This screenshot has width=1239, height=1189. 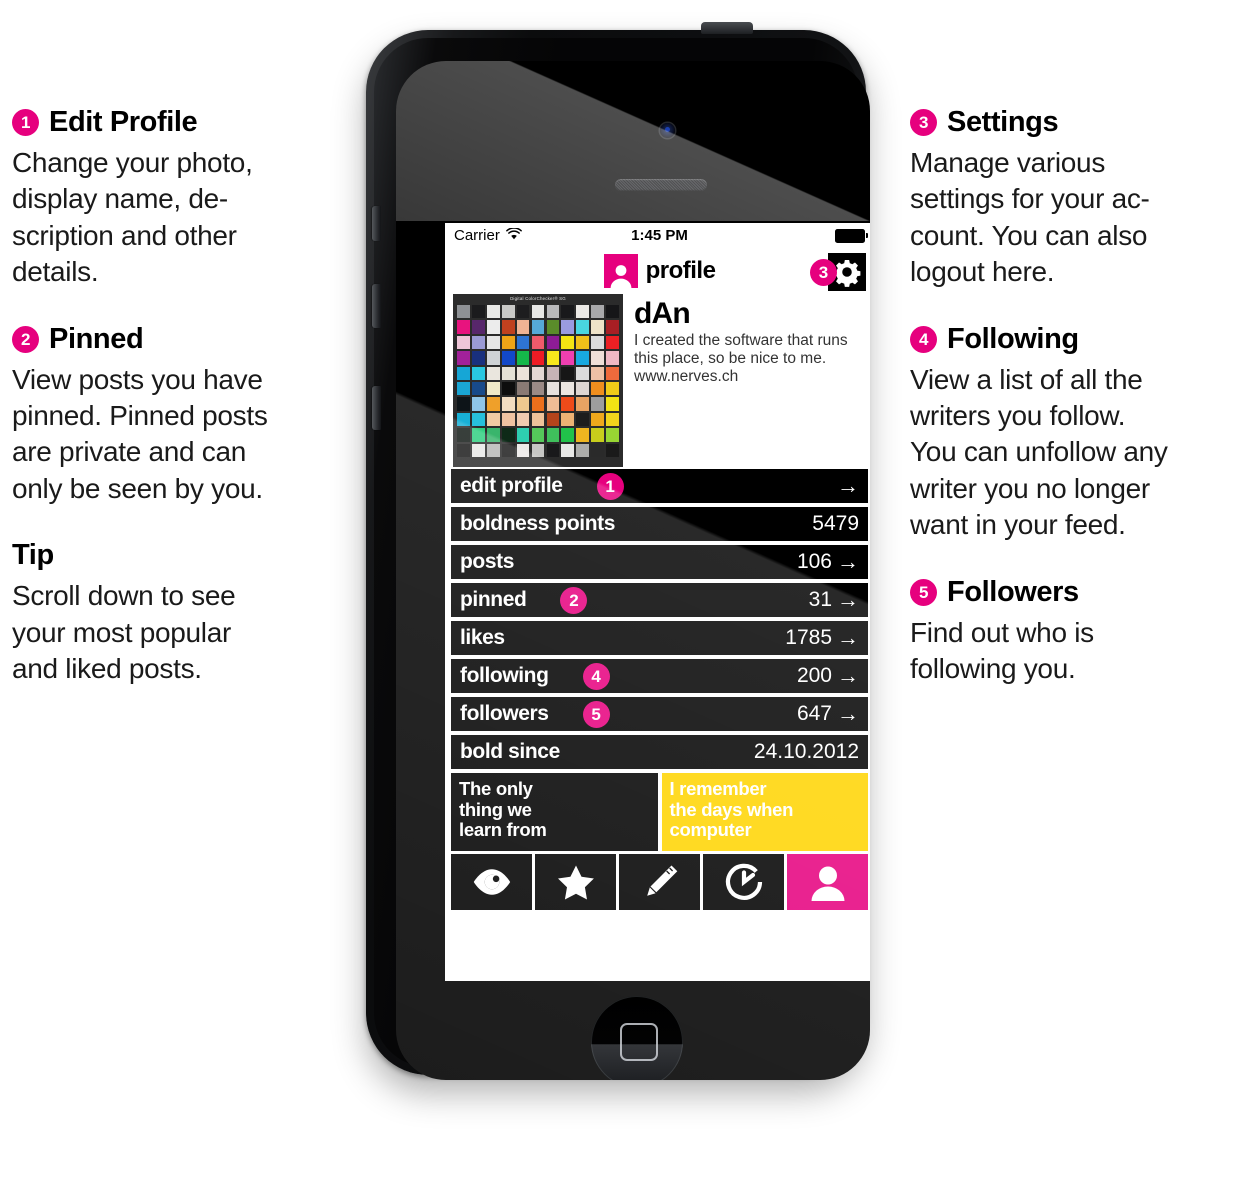 I want to click on power-button, so click(x=727, y=28).